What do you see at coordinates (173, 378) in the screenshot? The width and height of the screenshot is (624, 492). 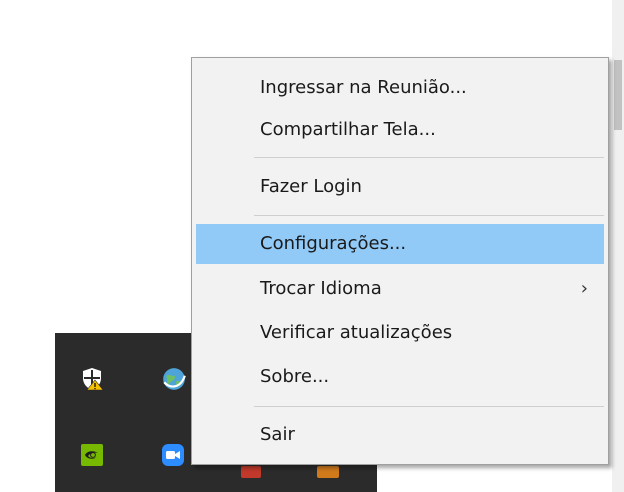 I see `globe-network-icon` at bounding box center [173, 378].